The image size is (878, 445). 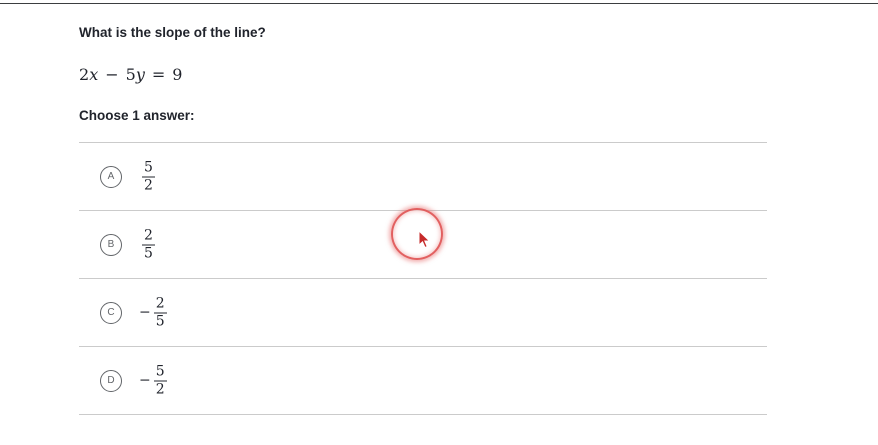 What do you see at coordinates (424, 239) in the screenshot?
I see `mouse-pointer-icon` at bounding box center [424, 239].